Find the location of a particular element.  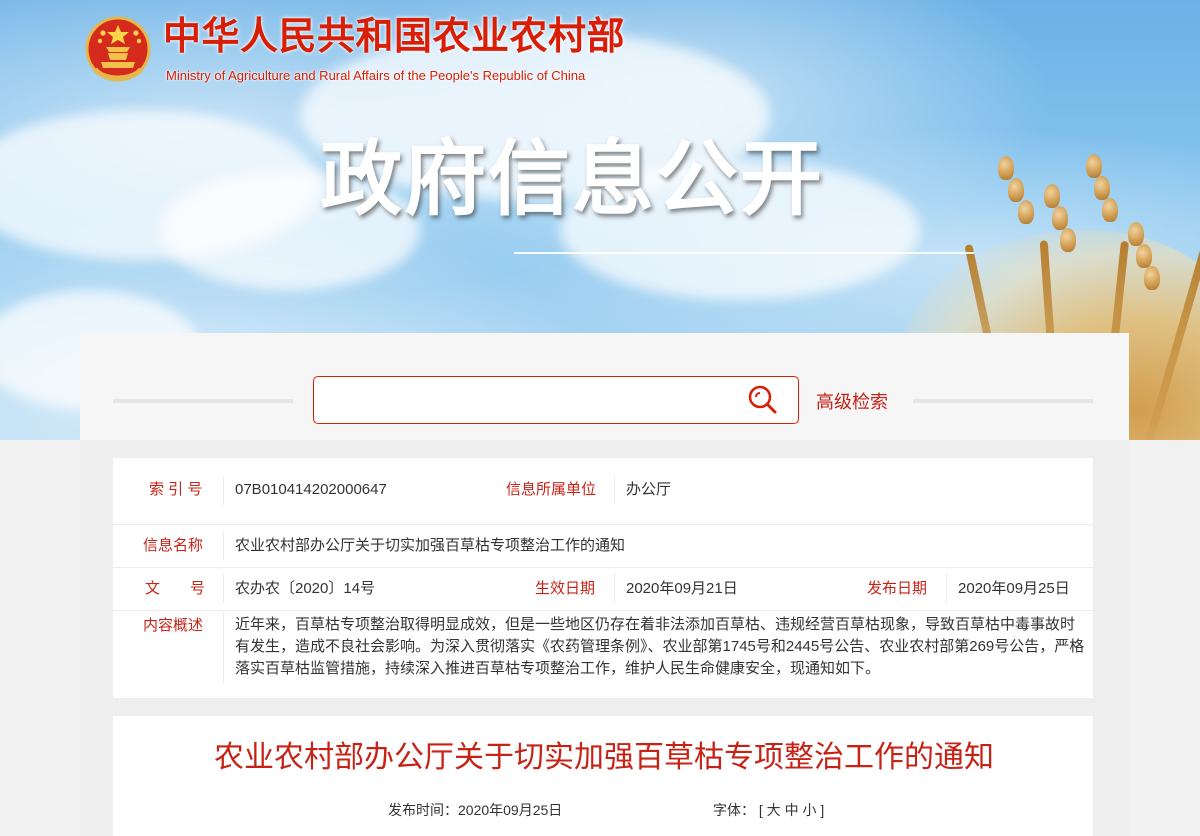

search-input is located at coordinates (535, 401).